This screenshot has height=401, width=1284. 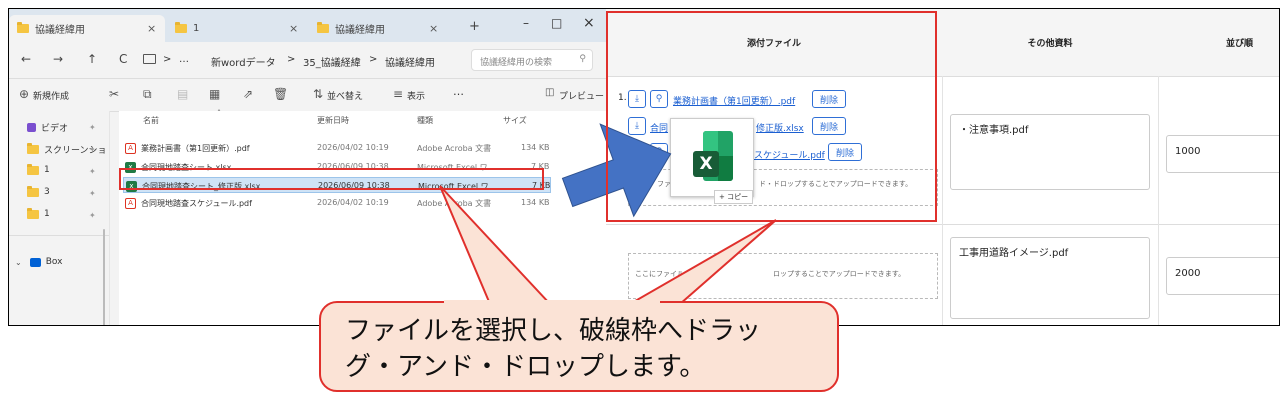 What do you see at coordinates (608, 245) in the screenshot?
I see `callout-pointers` at bounding box center [608, 245].